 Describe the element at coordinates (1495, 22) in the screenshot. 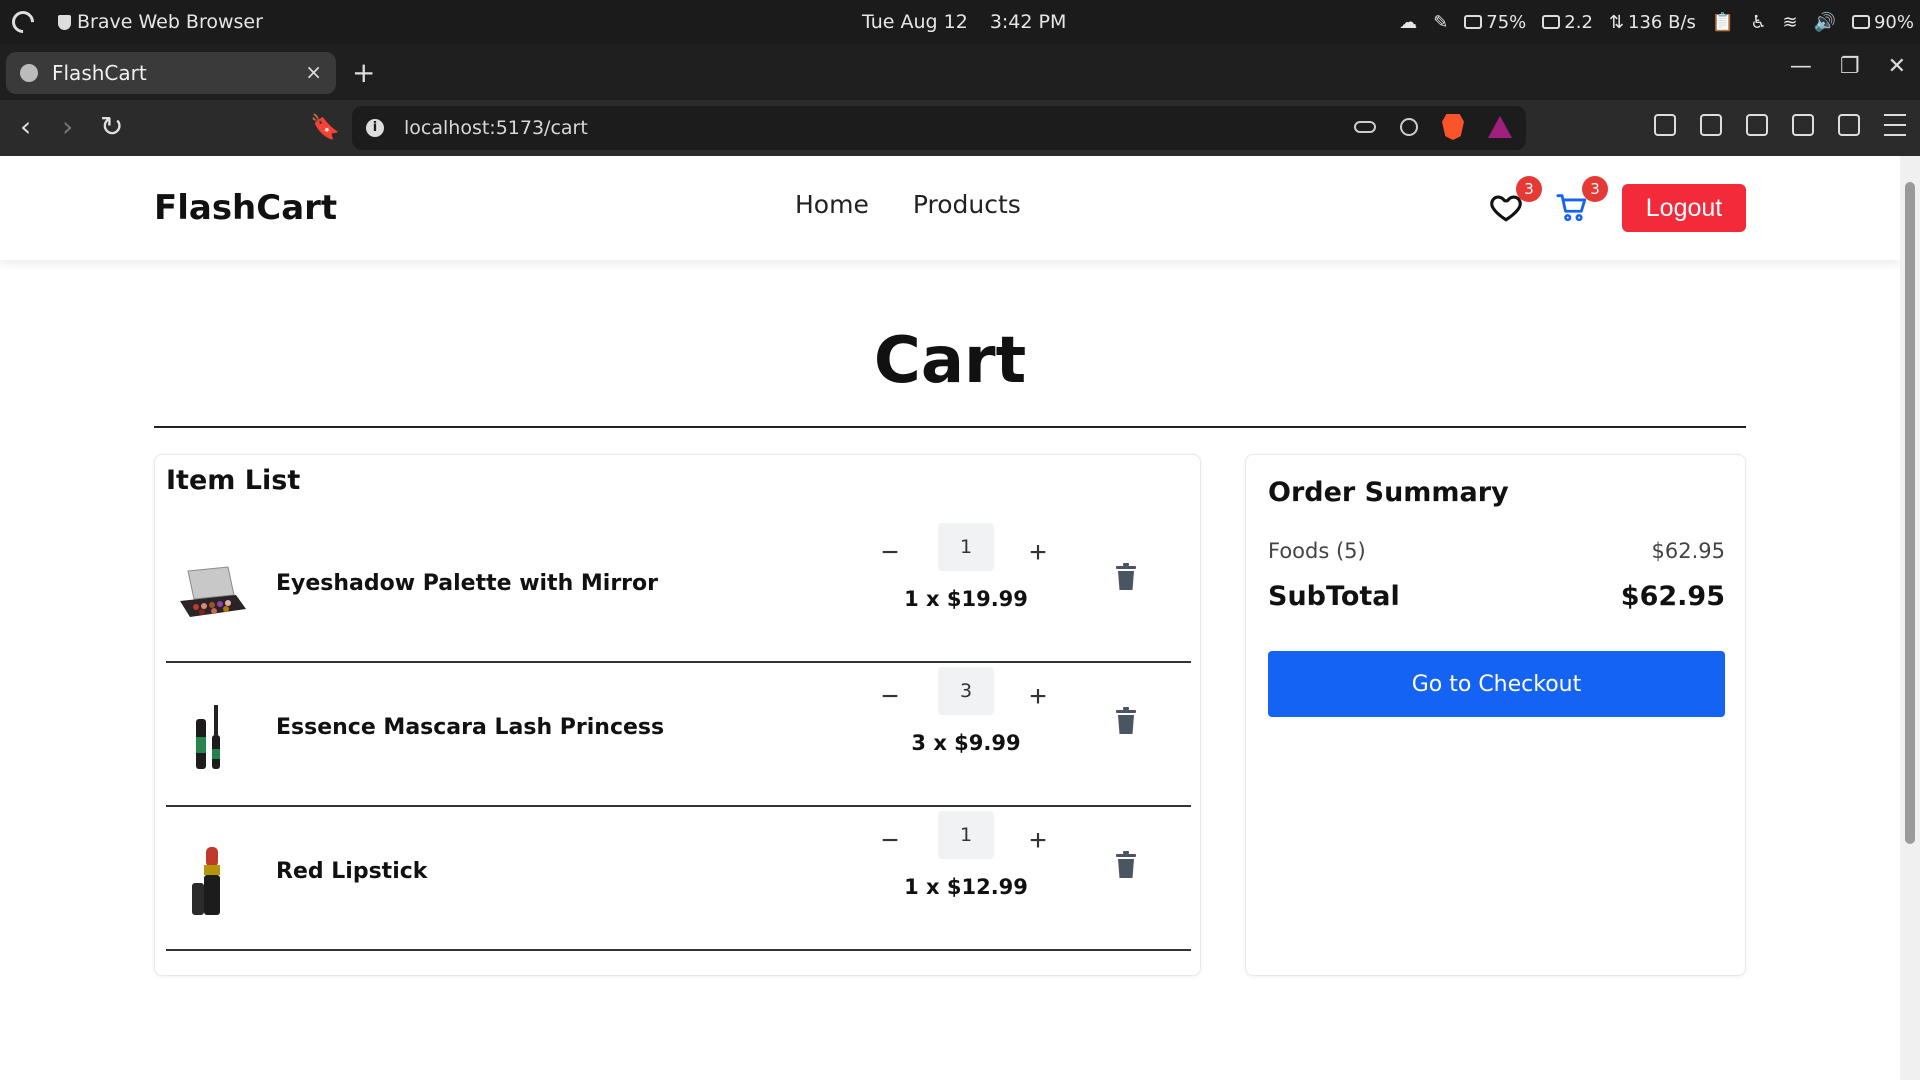

I see `os-battery-indicator: 75%` at that location.